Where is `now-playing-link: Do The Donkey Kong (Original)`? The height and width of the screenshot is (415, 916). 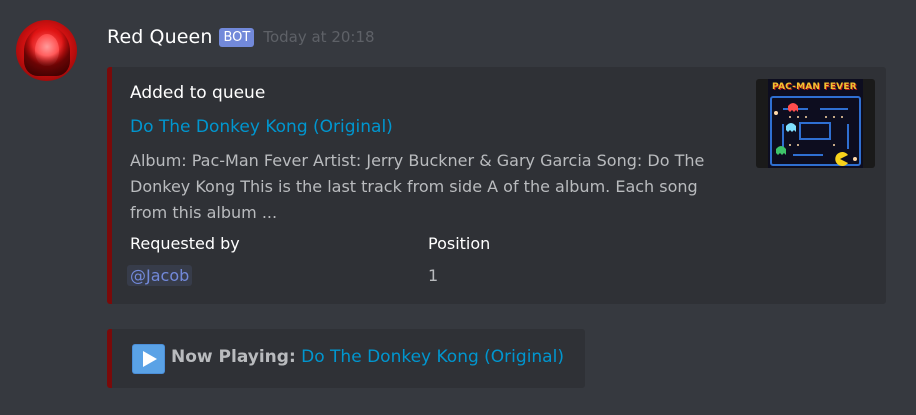 now-playing-link: Do The Donkey Kong (Original) is located at coordinates (432, 357).